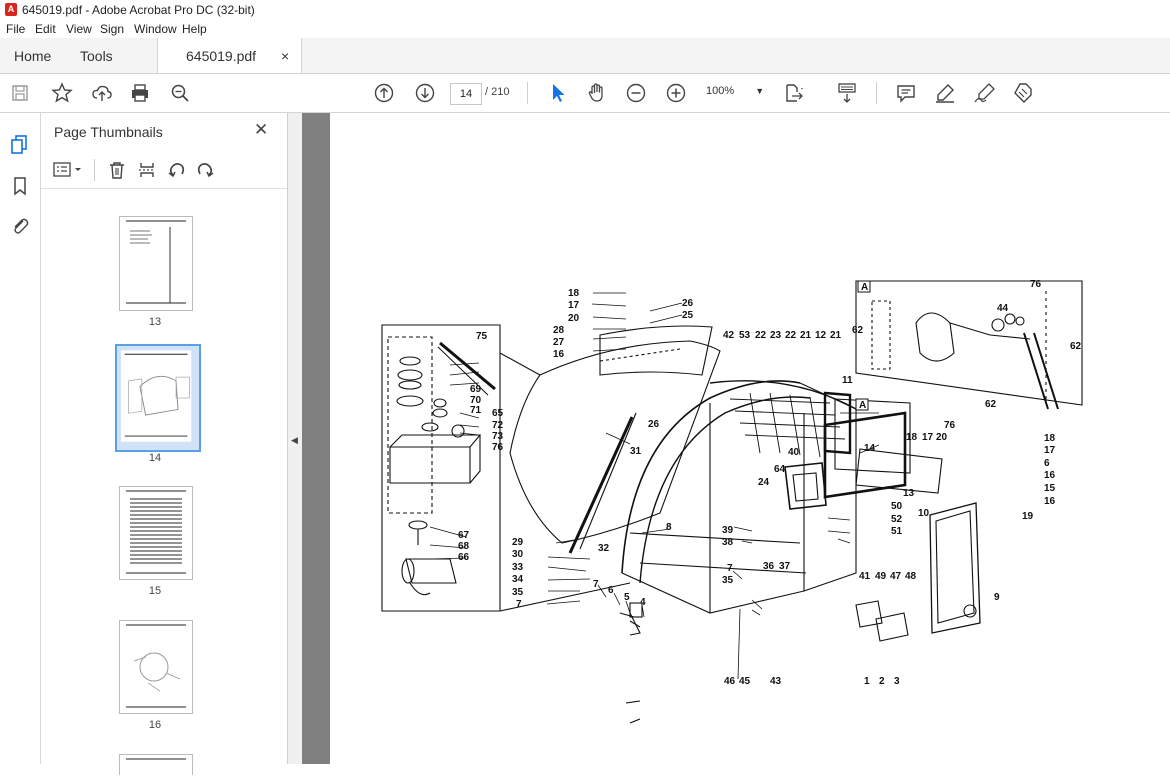 The image size is (1170, 778). What do you see at coordinates (728, 530) in the screenshot?
I see `callout-39: 39` at bounding box center [728, 530].